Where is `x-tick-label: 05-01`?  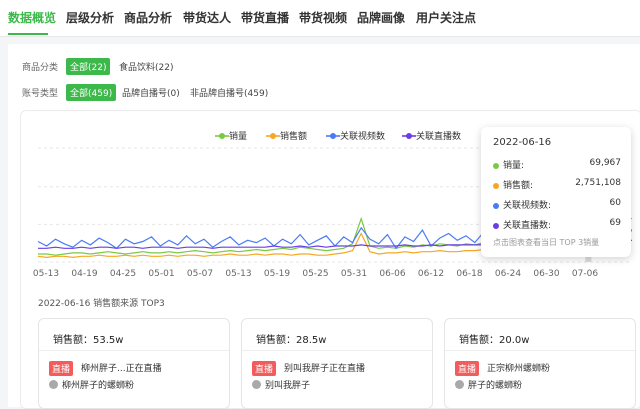 x-tick-label: 05-01 is located at coordinates (161, 274).